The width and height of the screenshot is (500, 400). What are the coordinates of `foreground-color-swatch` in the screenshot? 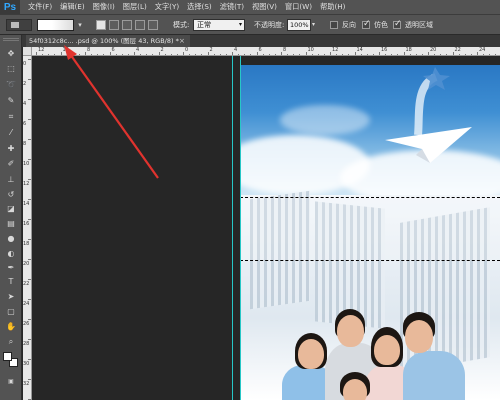 It's located at (7, 356).